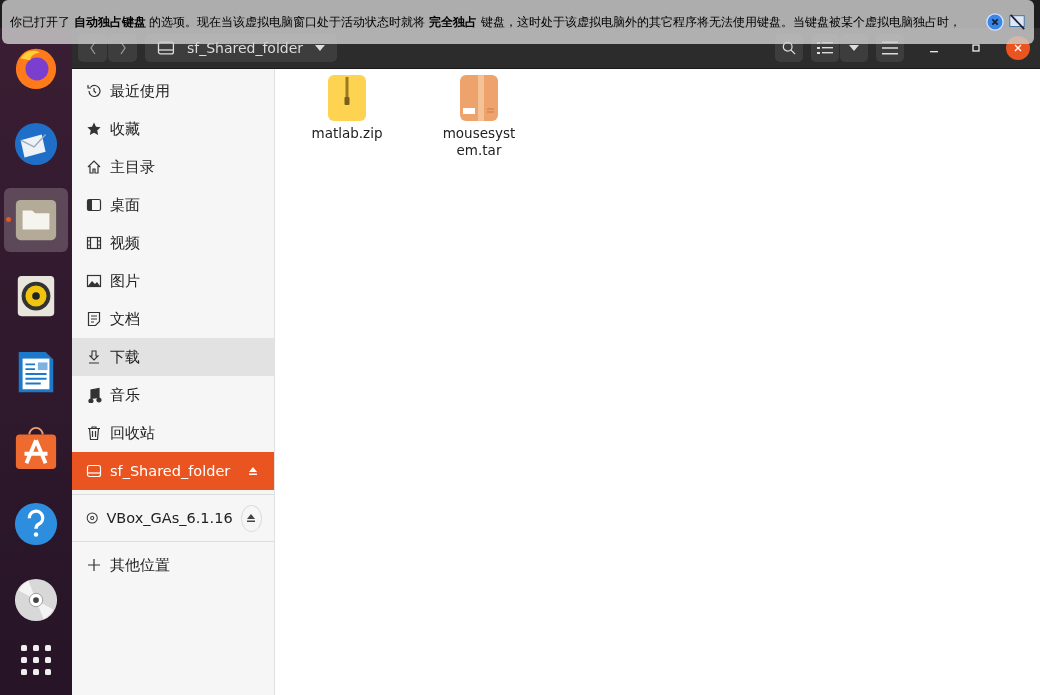 This screenshot has height=695, width=1040. I want to click on notification-text: 你已打开了 自动独占键盘 的选项。现在当该虚拟电脑窗口处于活动状态时就将 完全独占 键盘，这时处于该虚拟电脑外的其它程序将无法使用键盘。当键盘被某个虚拟电脑独占时，, so click(486, 22).